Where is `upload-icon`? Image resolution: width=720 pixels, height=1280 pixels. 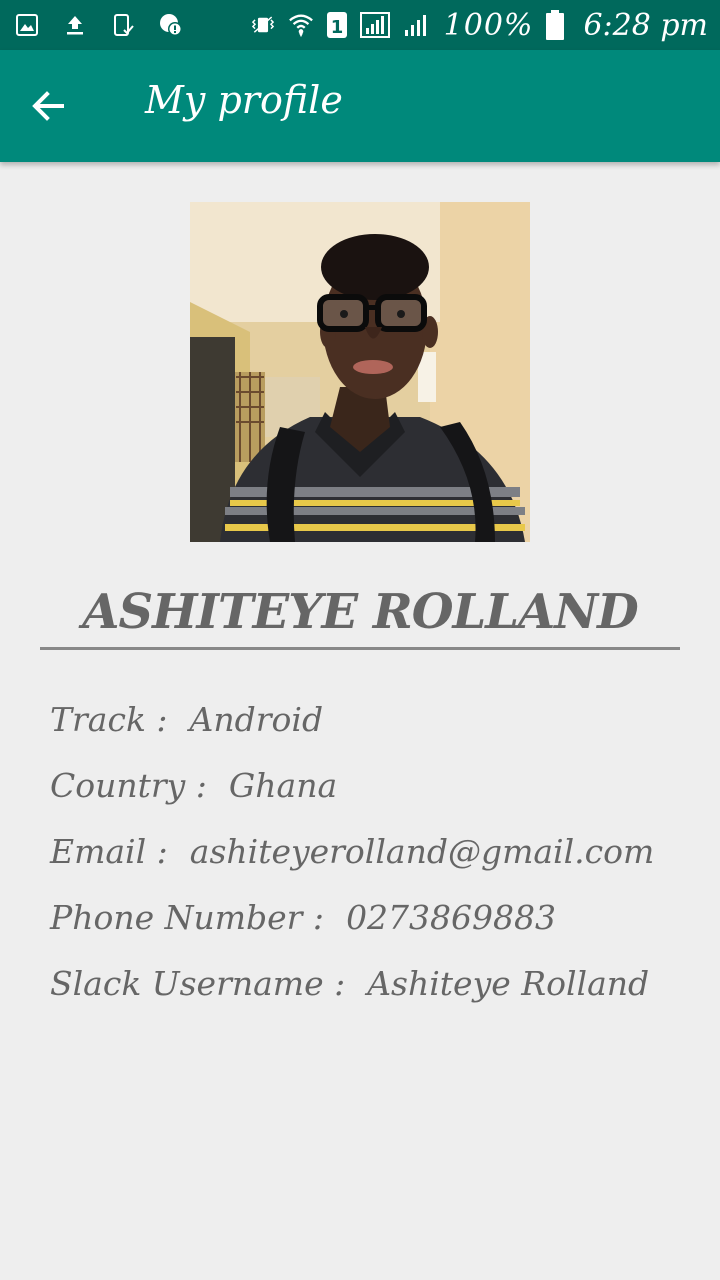
upload-icon is located at coordinates (75, 25).